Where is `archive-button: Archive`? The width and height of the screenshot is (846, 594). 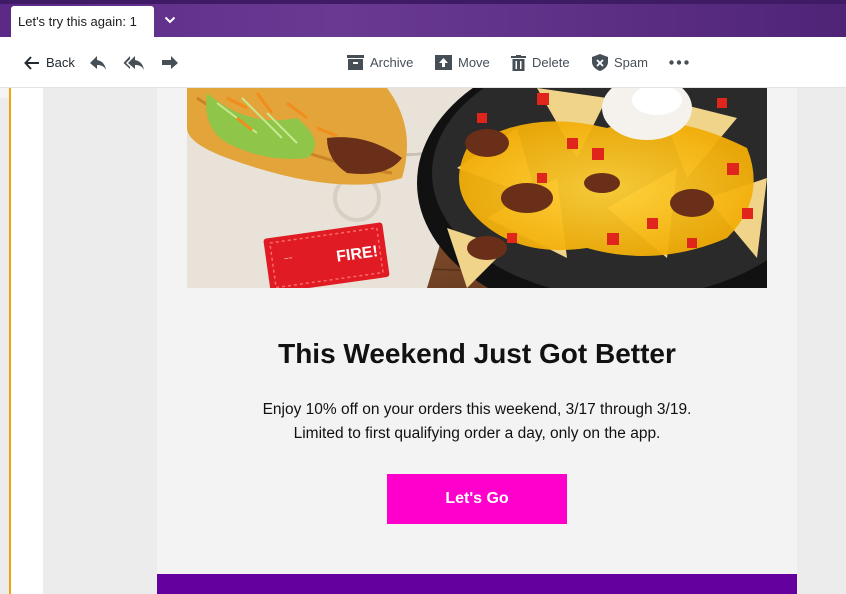 archive-button: Archive is located at coordinates (380, 62).